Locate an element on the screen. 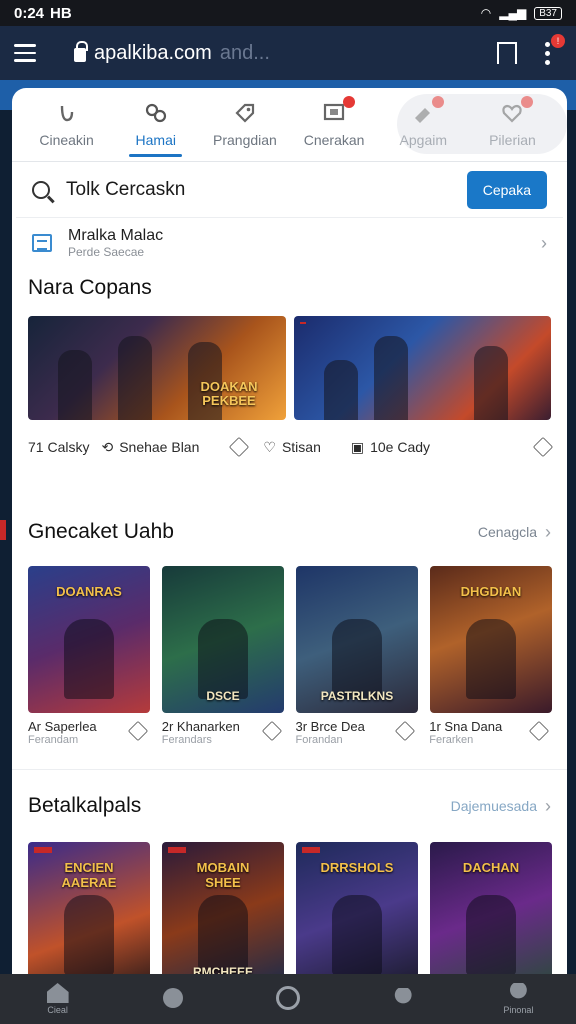 This screenshot has width=576, height=1024. tab-label: Prangdian is located at coordinates (245, 140).